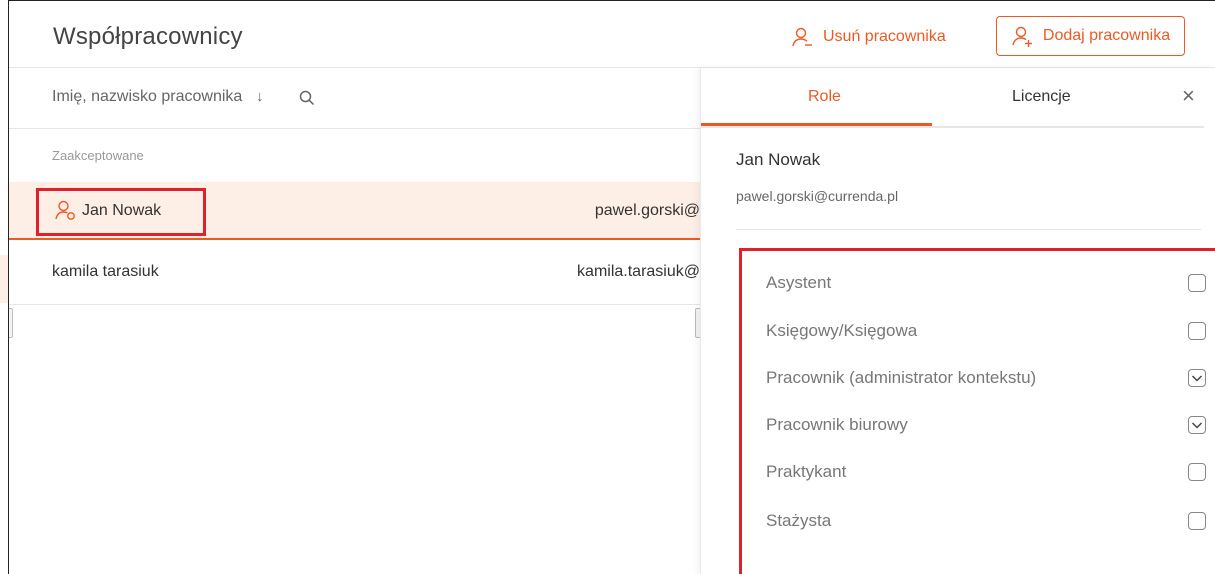  What do you see at coordinates (1106, 35) in the screenshot?
I see `add-employee-label: Dodaj pracownika` at bounding box center [1106, 35].